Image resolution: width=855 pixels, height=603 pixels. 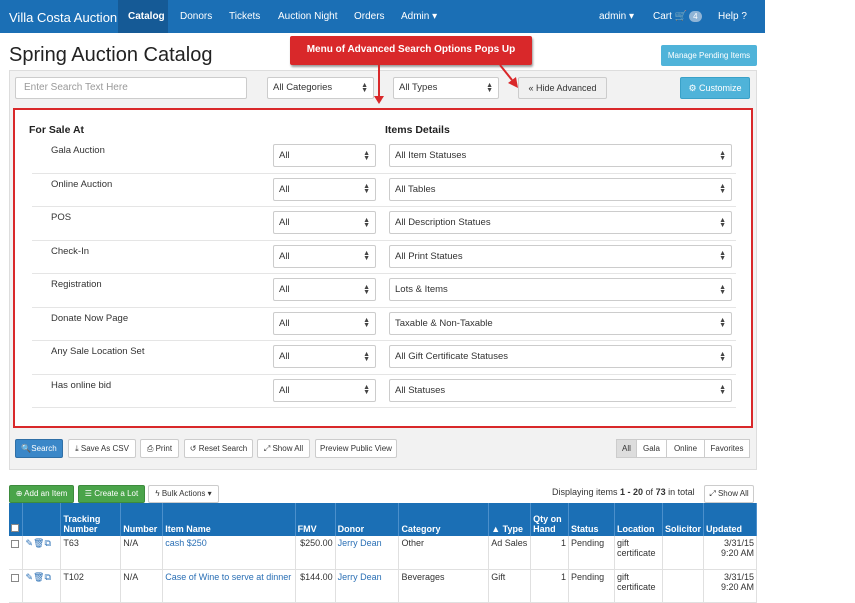 I want to click on table-cell: ✎🗑⧉, so click(x=42, y=586).